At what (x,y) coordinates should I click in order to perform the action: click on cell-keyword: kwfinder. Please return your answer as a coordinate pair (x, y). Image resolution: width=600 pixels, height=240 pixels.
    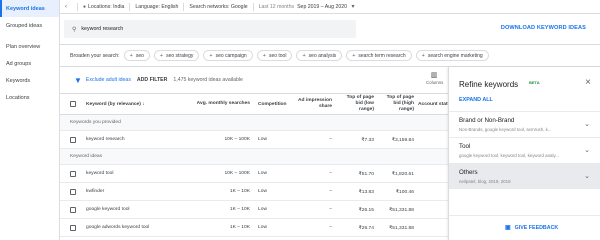
    Looking at the image, I should click on (95, 191).